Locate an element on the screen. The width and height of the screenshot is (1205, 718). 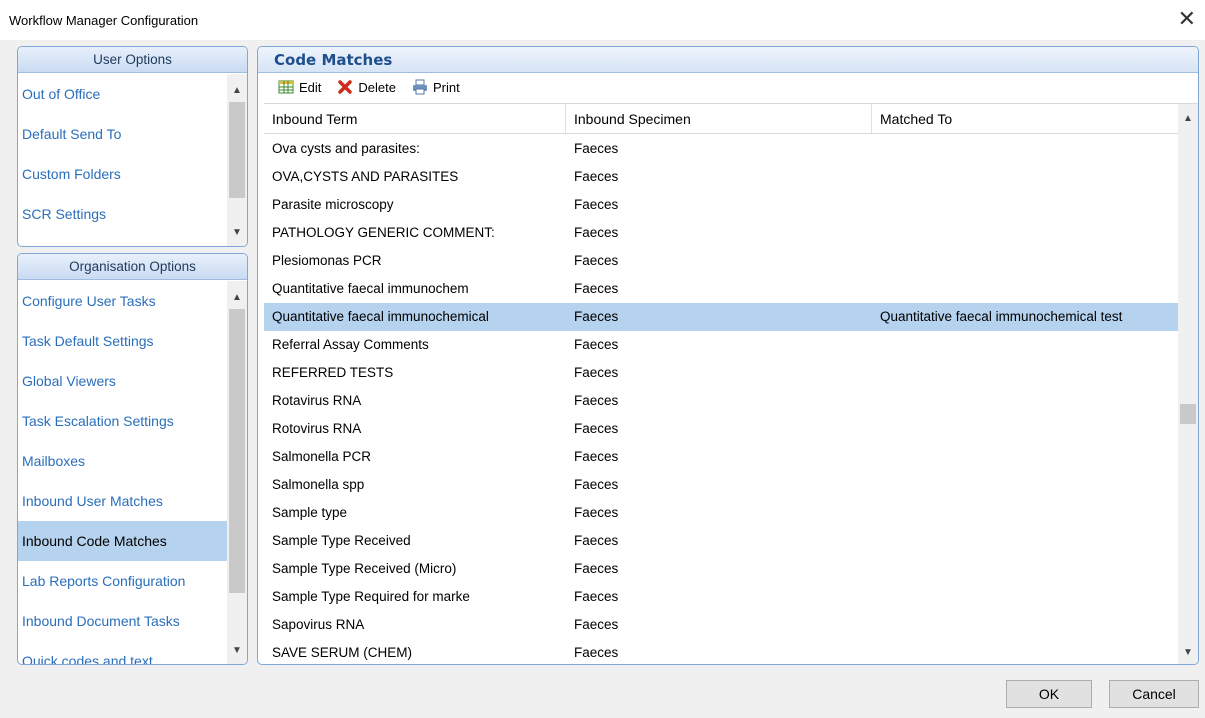
column-header-inbound-specimen: Inbound Specimen is located at coordinates (719, 118).